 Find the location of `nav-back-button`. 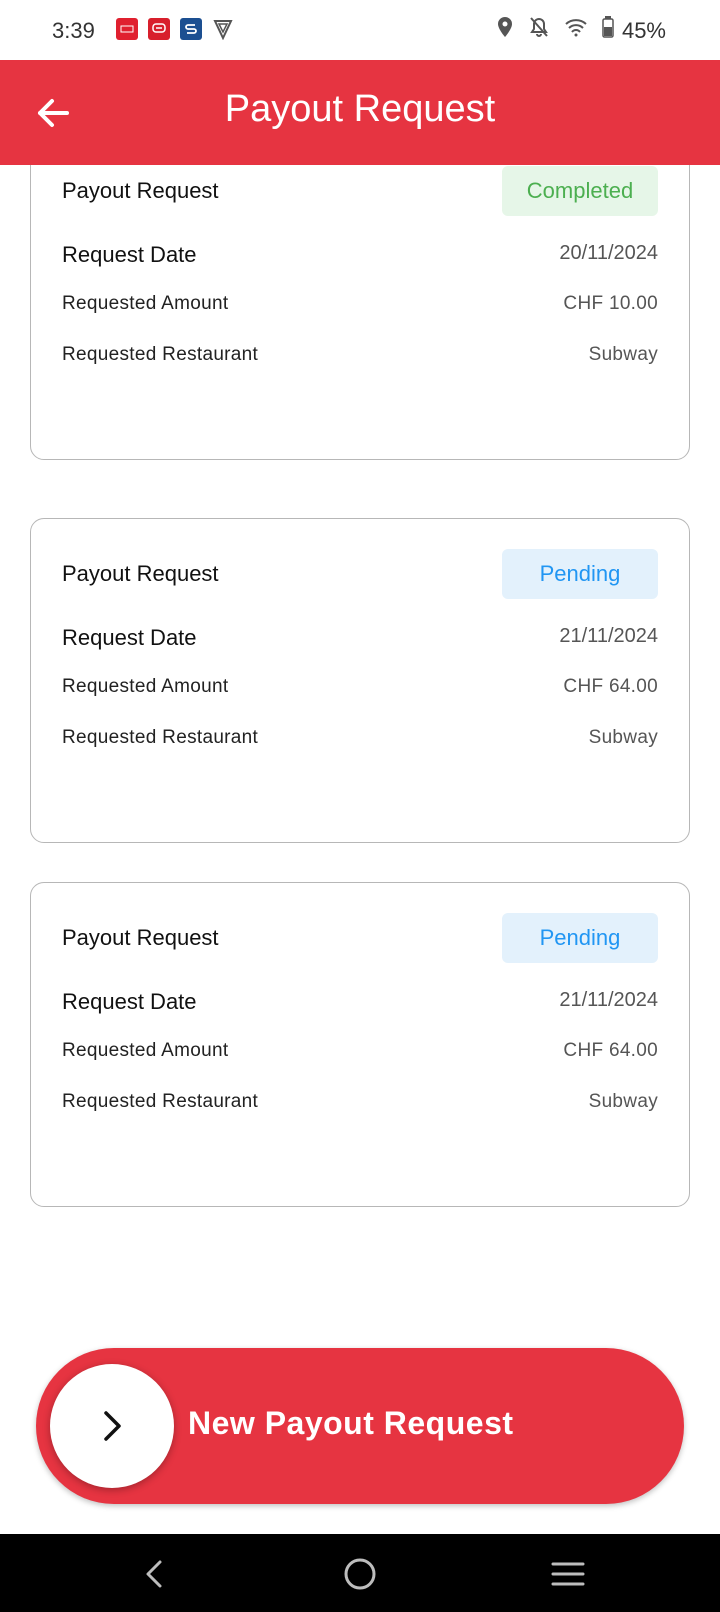

nav-back-button is located at coordinates (154, 1574).